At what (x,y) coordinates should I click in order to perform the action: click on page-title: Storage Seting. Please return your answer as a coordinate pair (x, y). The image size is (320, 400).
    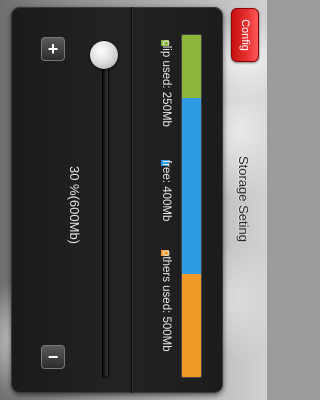
    Looking at the image, I should click on (243, 198).